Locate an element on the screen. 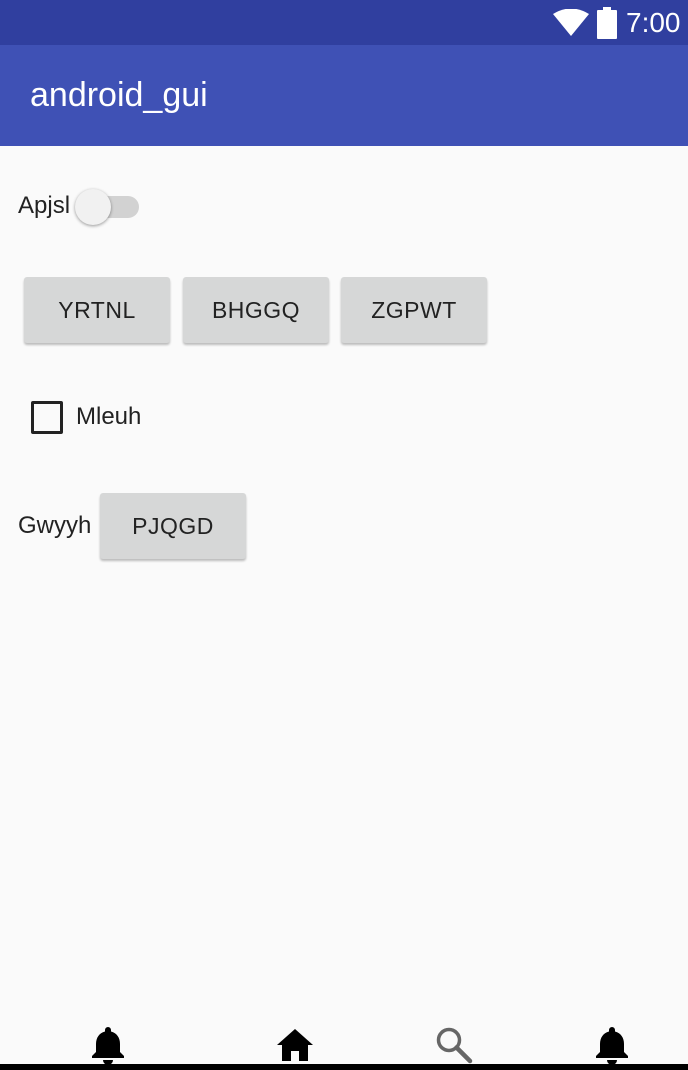 This screenshot has width=688, height=1070. apjsl-switch is located at coordinates (106, 207).